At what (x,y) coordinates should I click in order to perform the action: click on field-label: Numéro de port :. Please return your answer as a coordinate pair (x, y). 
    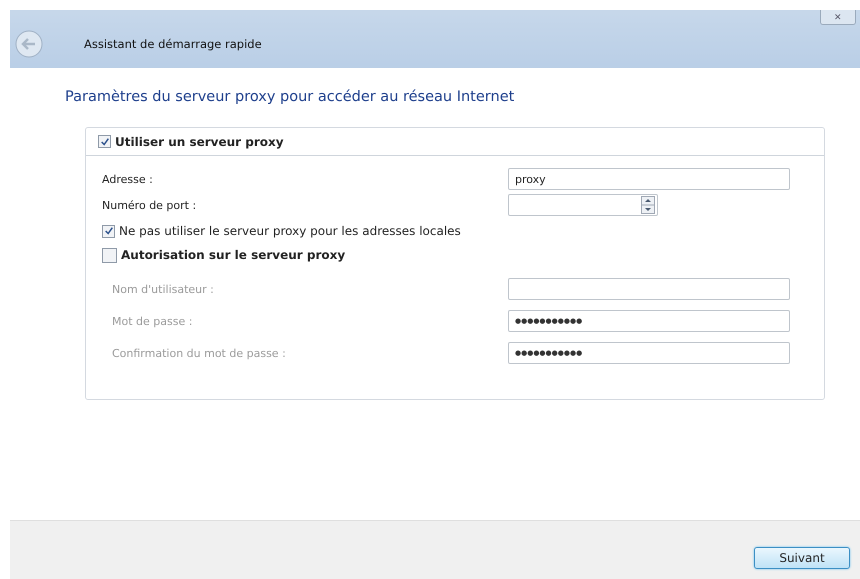
    Looking at the image, I should click on (149, 205).